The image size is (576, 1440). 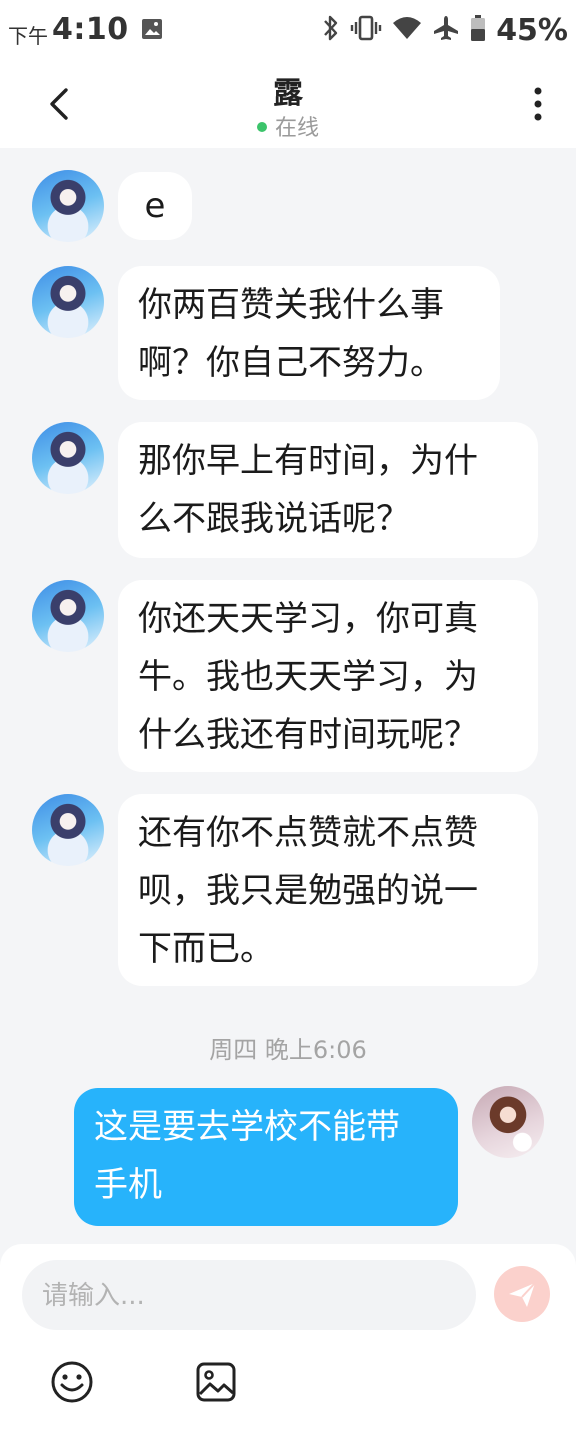 What do you see at coordinates (366, 30) in the screenshot?
I see `vibrate-icon` at bounding box center [366, 30].